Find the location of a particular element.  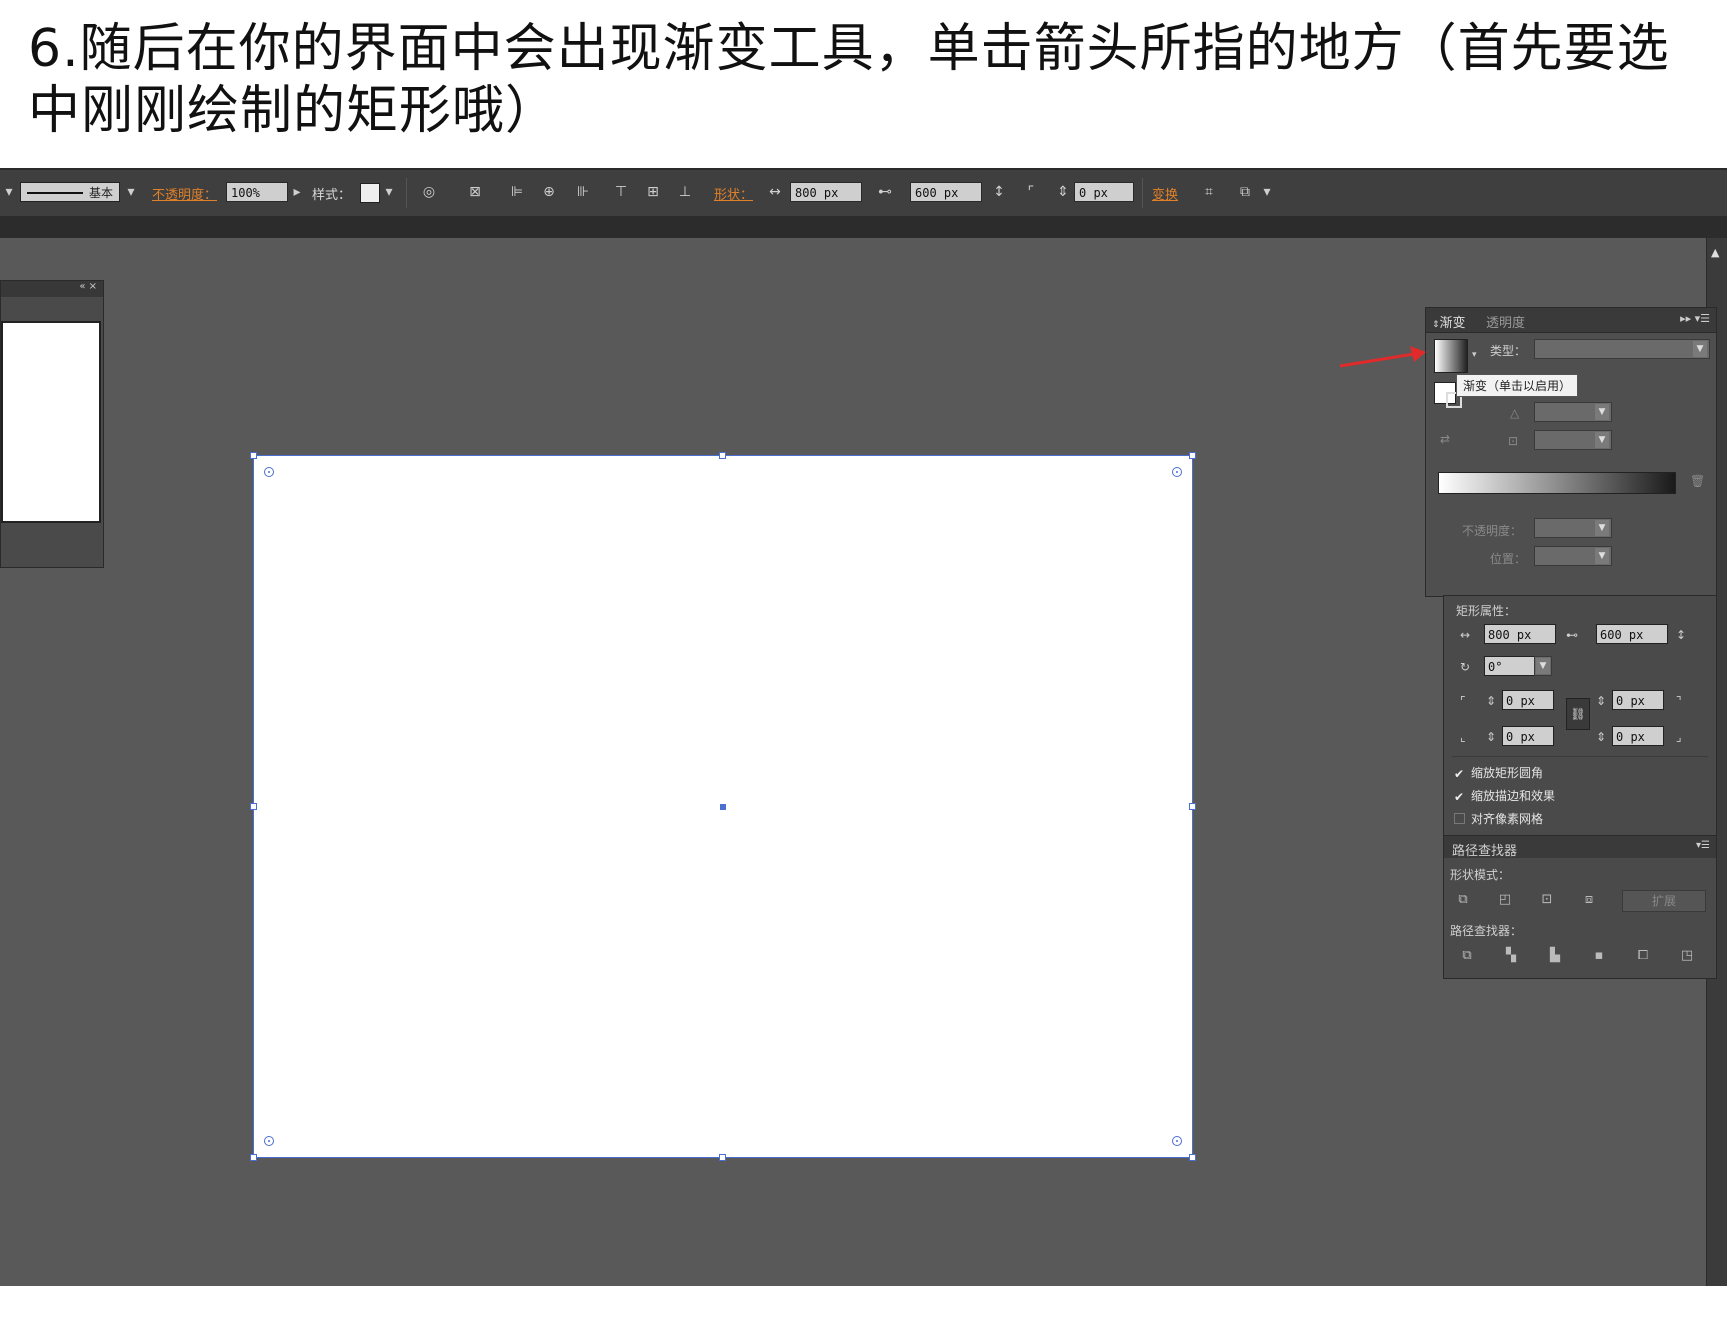

shape-modes-label: 形状模式： is located at coordinates (1480, 875).